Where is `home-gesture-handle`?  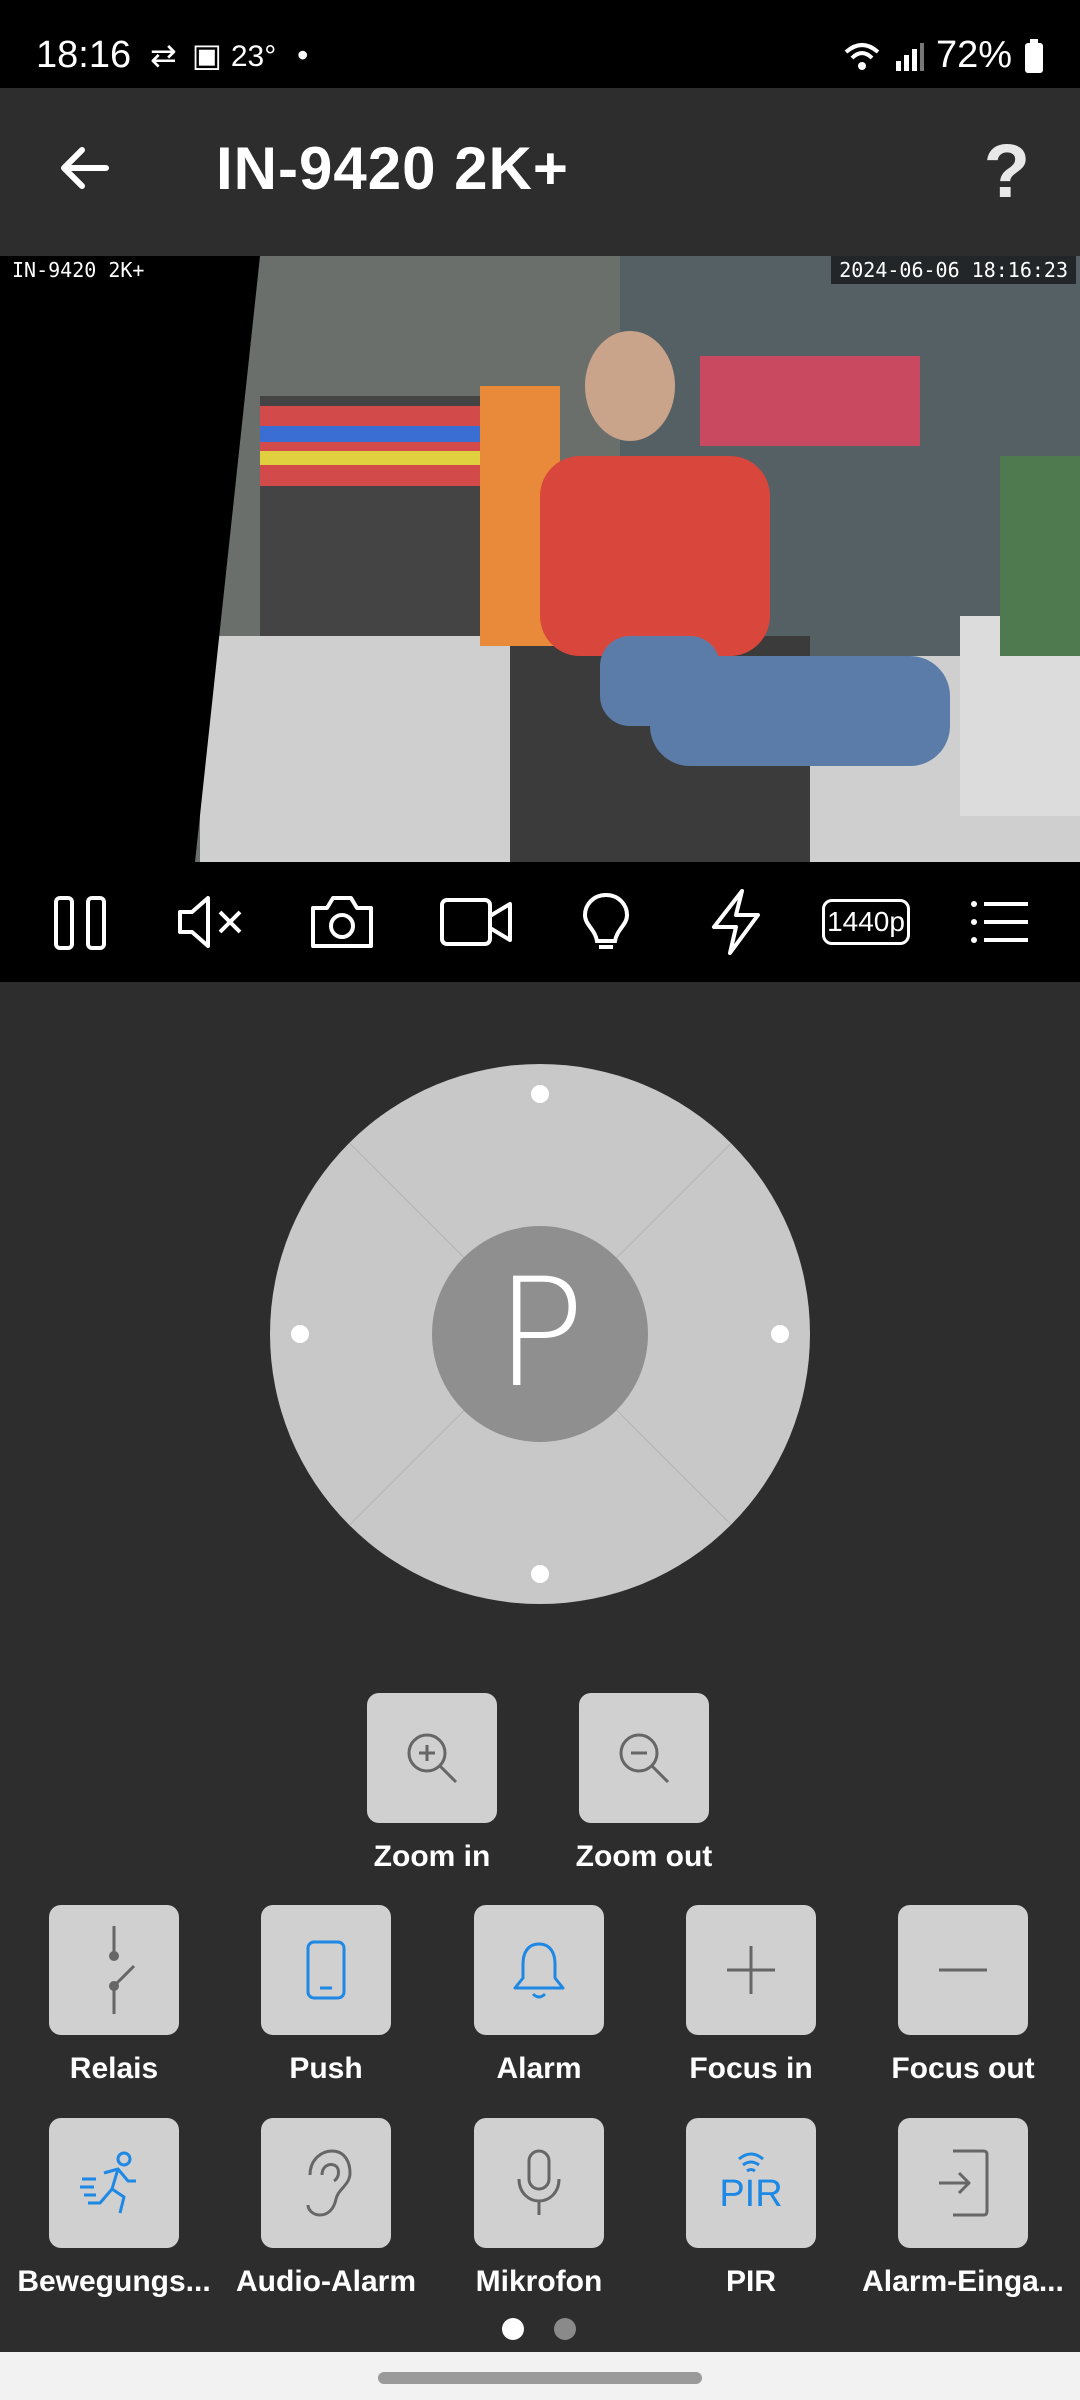
home-gesture-handle is located at coordinates (540, 2378).